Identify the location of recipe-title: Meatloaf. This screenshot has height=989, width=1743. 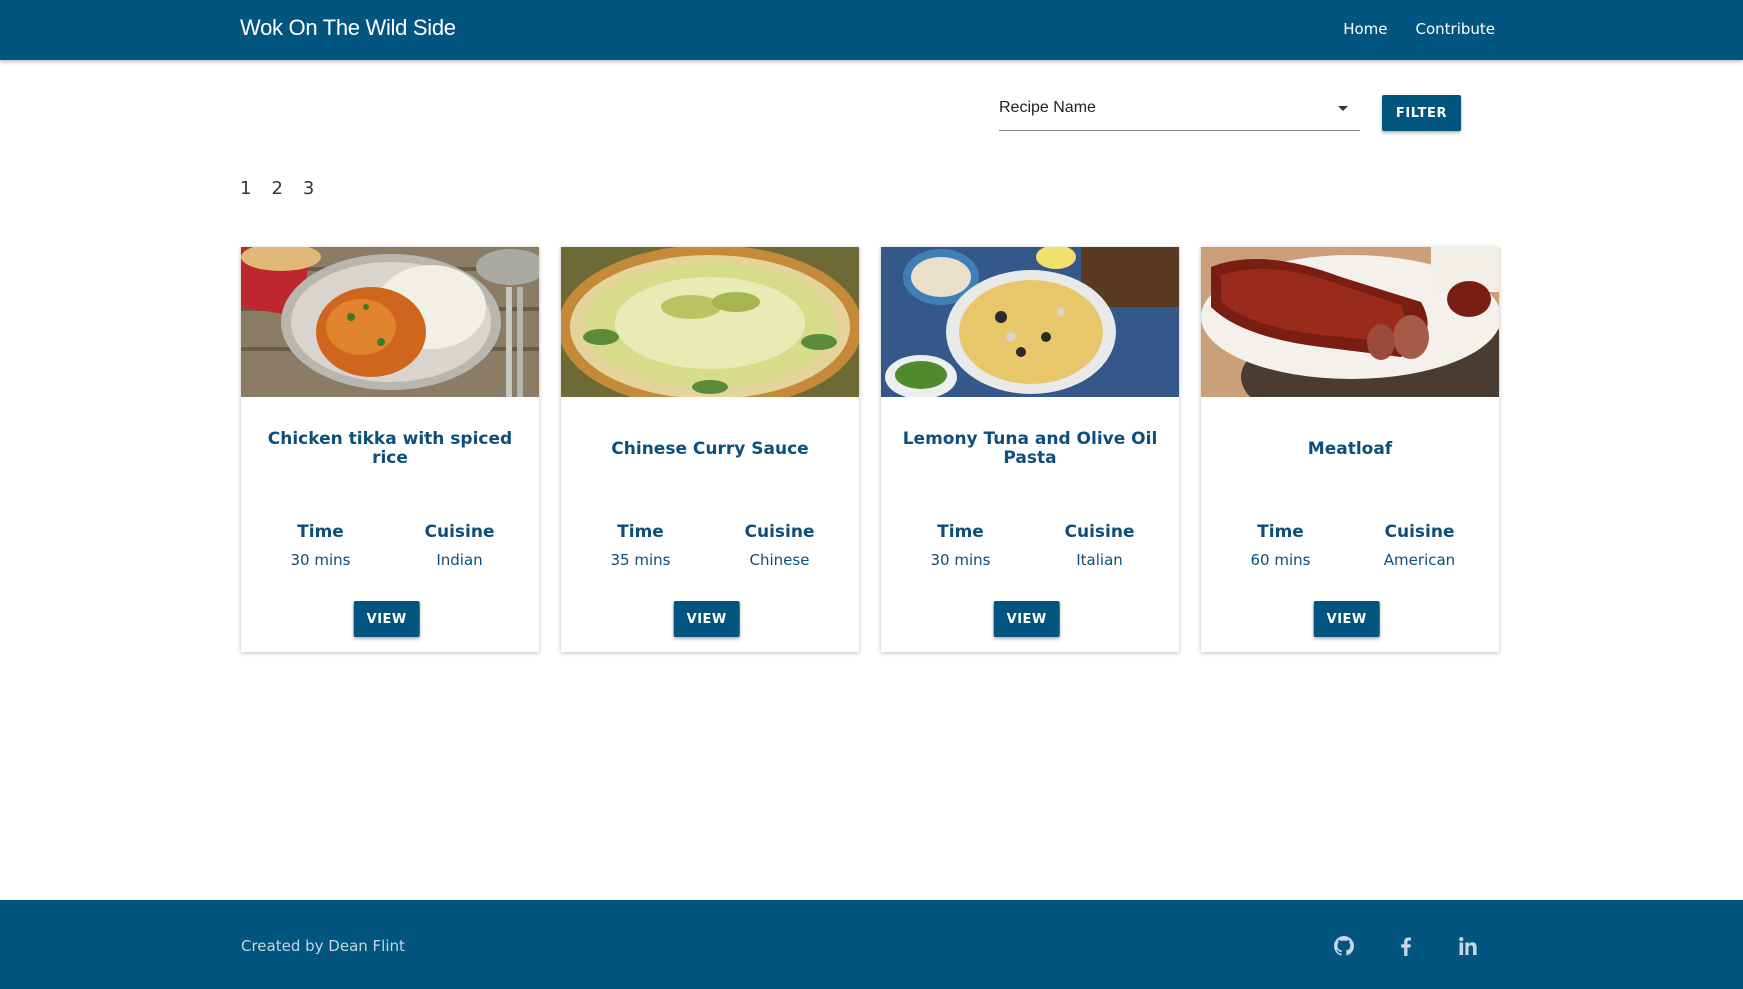
(1350, 448).